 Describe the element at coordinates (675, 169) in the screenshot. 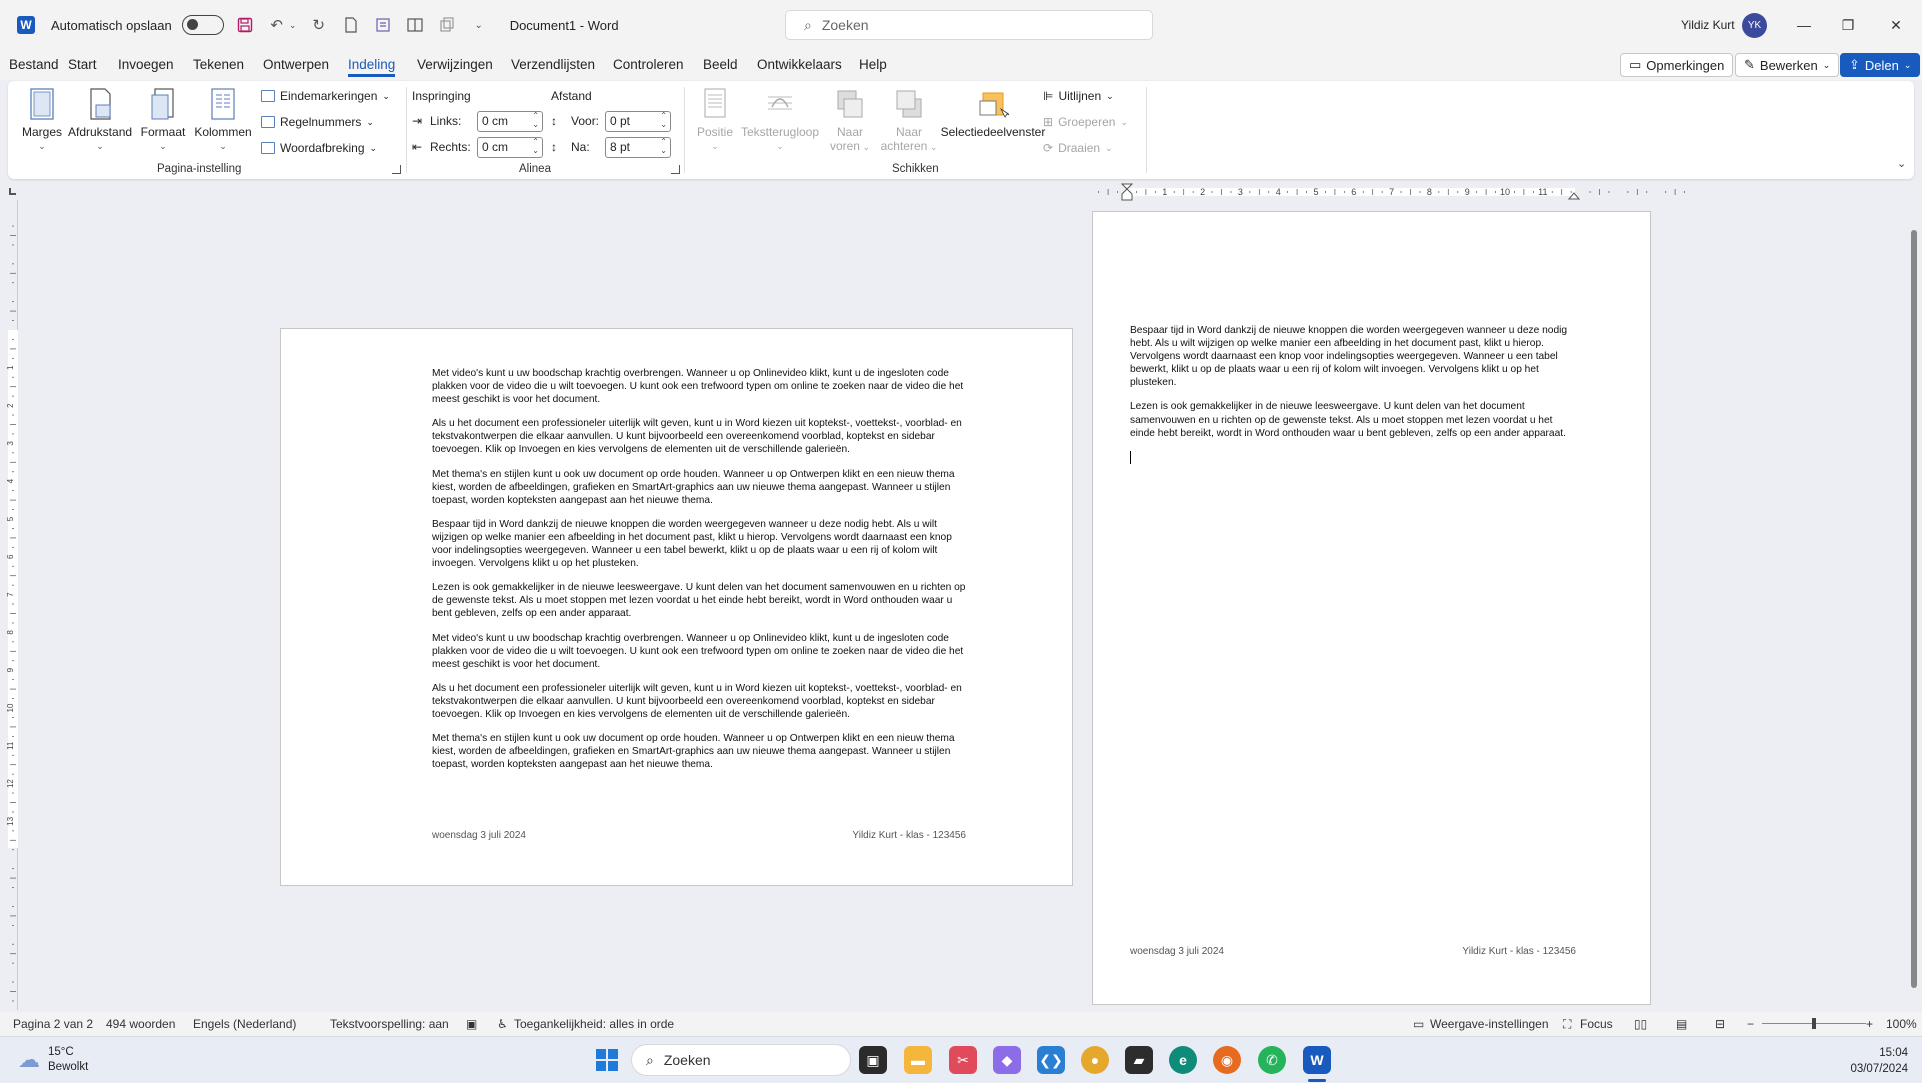

I see `paragraph-launcher-icon` at that location.